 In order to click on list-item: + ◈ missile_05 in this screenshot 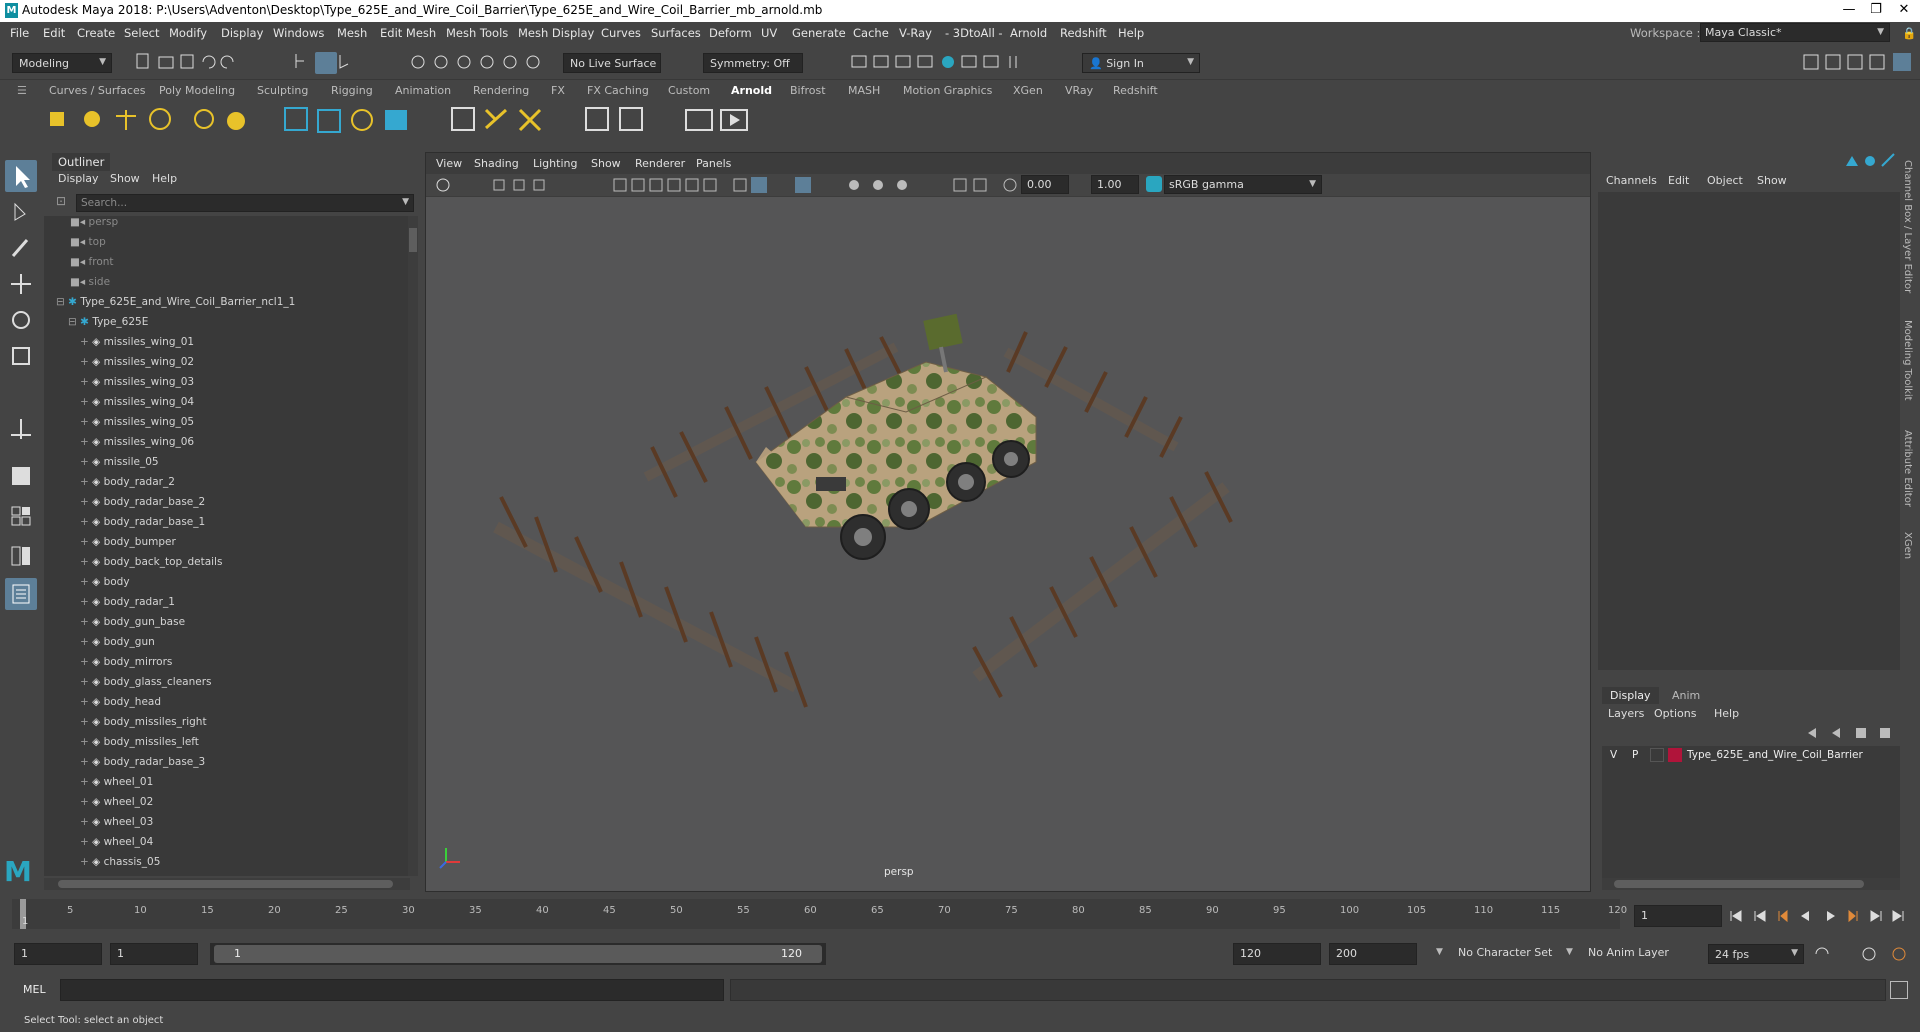, I will do `click(119, 466)`.